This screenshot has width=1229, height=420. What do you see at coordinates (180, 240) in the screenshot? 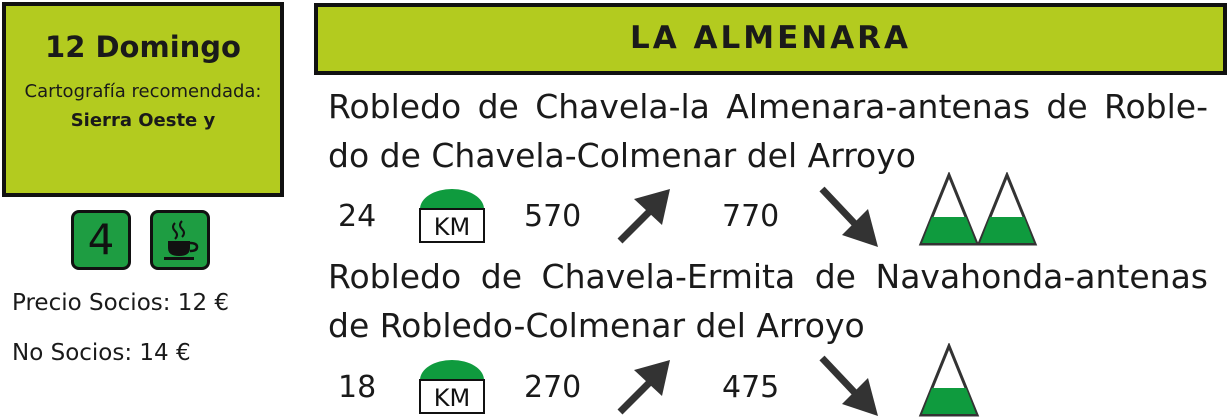
I see `coffee-cup-icon` at bounding box center [180, 240].